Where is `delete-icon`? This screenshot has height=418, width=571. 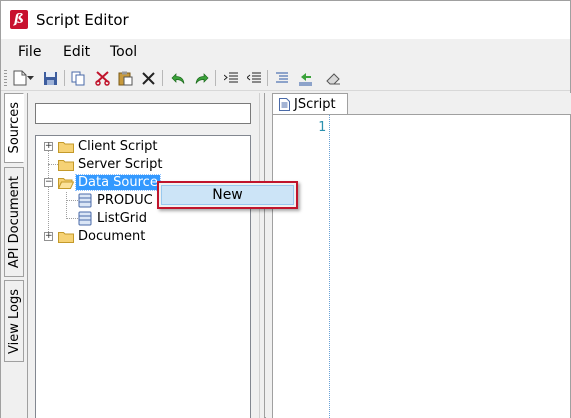 delete-icon is located at coordinates (148, 78).